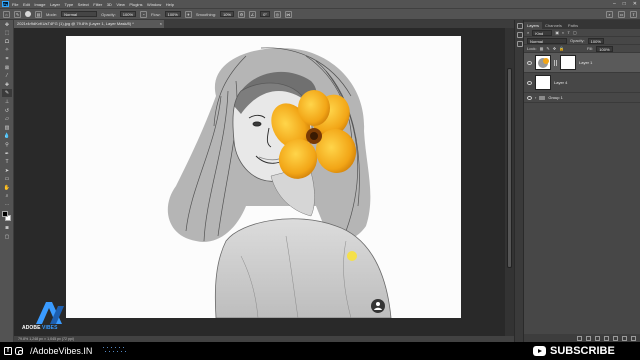  What do you see at coordinates (7, 119) in the screenshot?
I see `eraser-tool-icon: ▱` at bounding box center [7, 119].